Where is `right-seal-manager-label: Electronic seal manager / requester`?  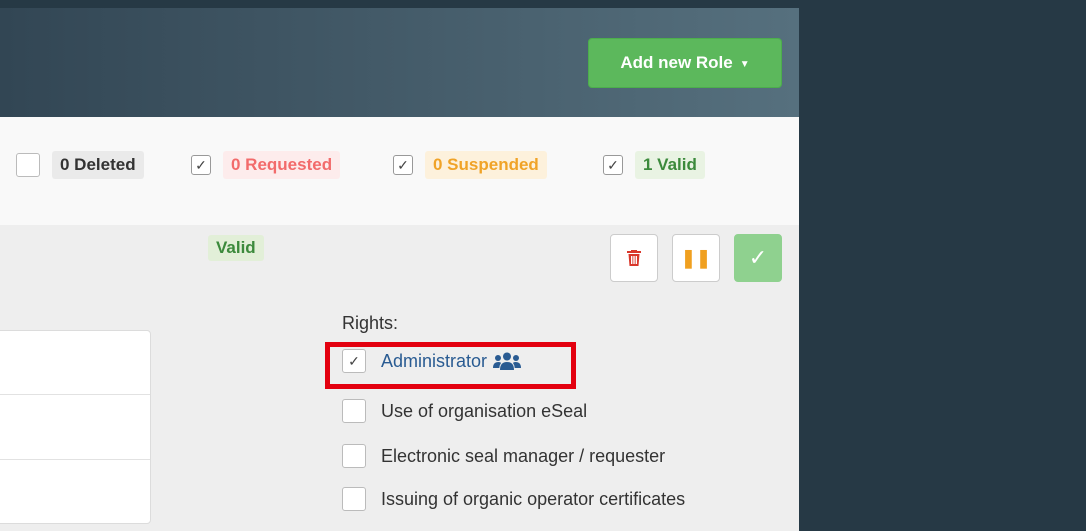 right-seal-manager-label: Electronic seal manager / requester is located at coordinates (523, 455).